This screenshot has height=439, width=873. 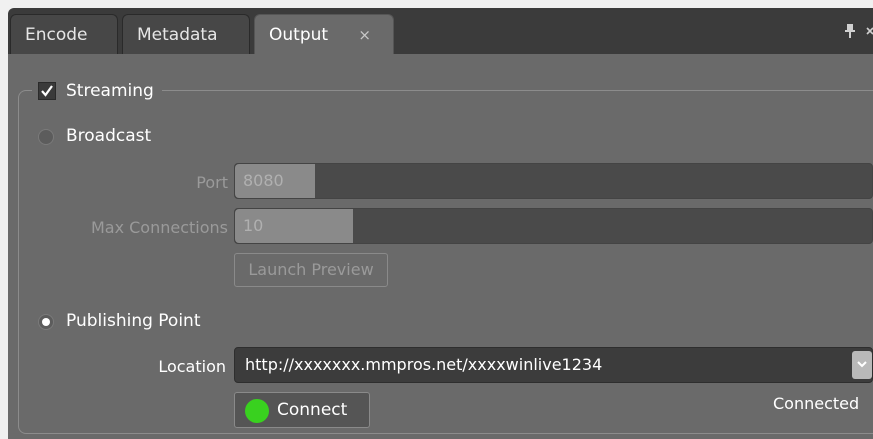 I want to click on tab-metadata-label: Metadata, so click(x=177, y=35).